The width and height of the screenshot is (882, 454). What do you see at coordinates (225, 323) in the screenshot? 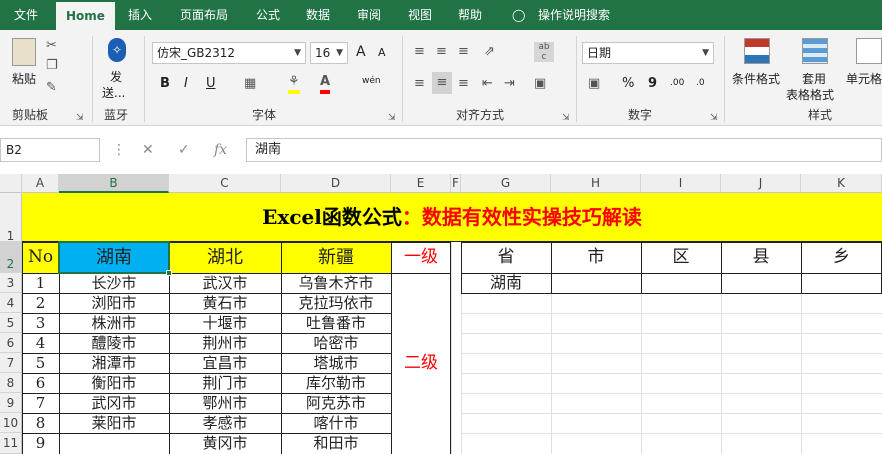
I see `hubei-city-cell: 十堰市` at bounding box center [225, 323].